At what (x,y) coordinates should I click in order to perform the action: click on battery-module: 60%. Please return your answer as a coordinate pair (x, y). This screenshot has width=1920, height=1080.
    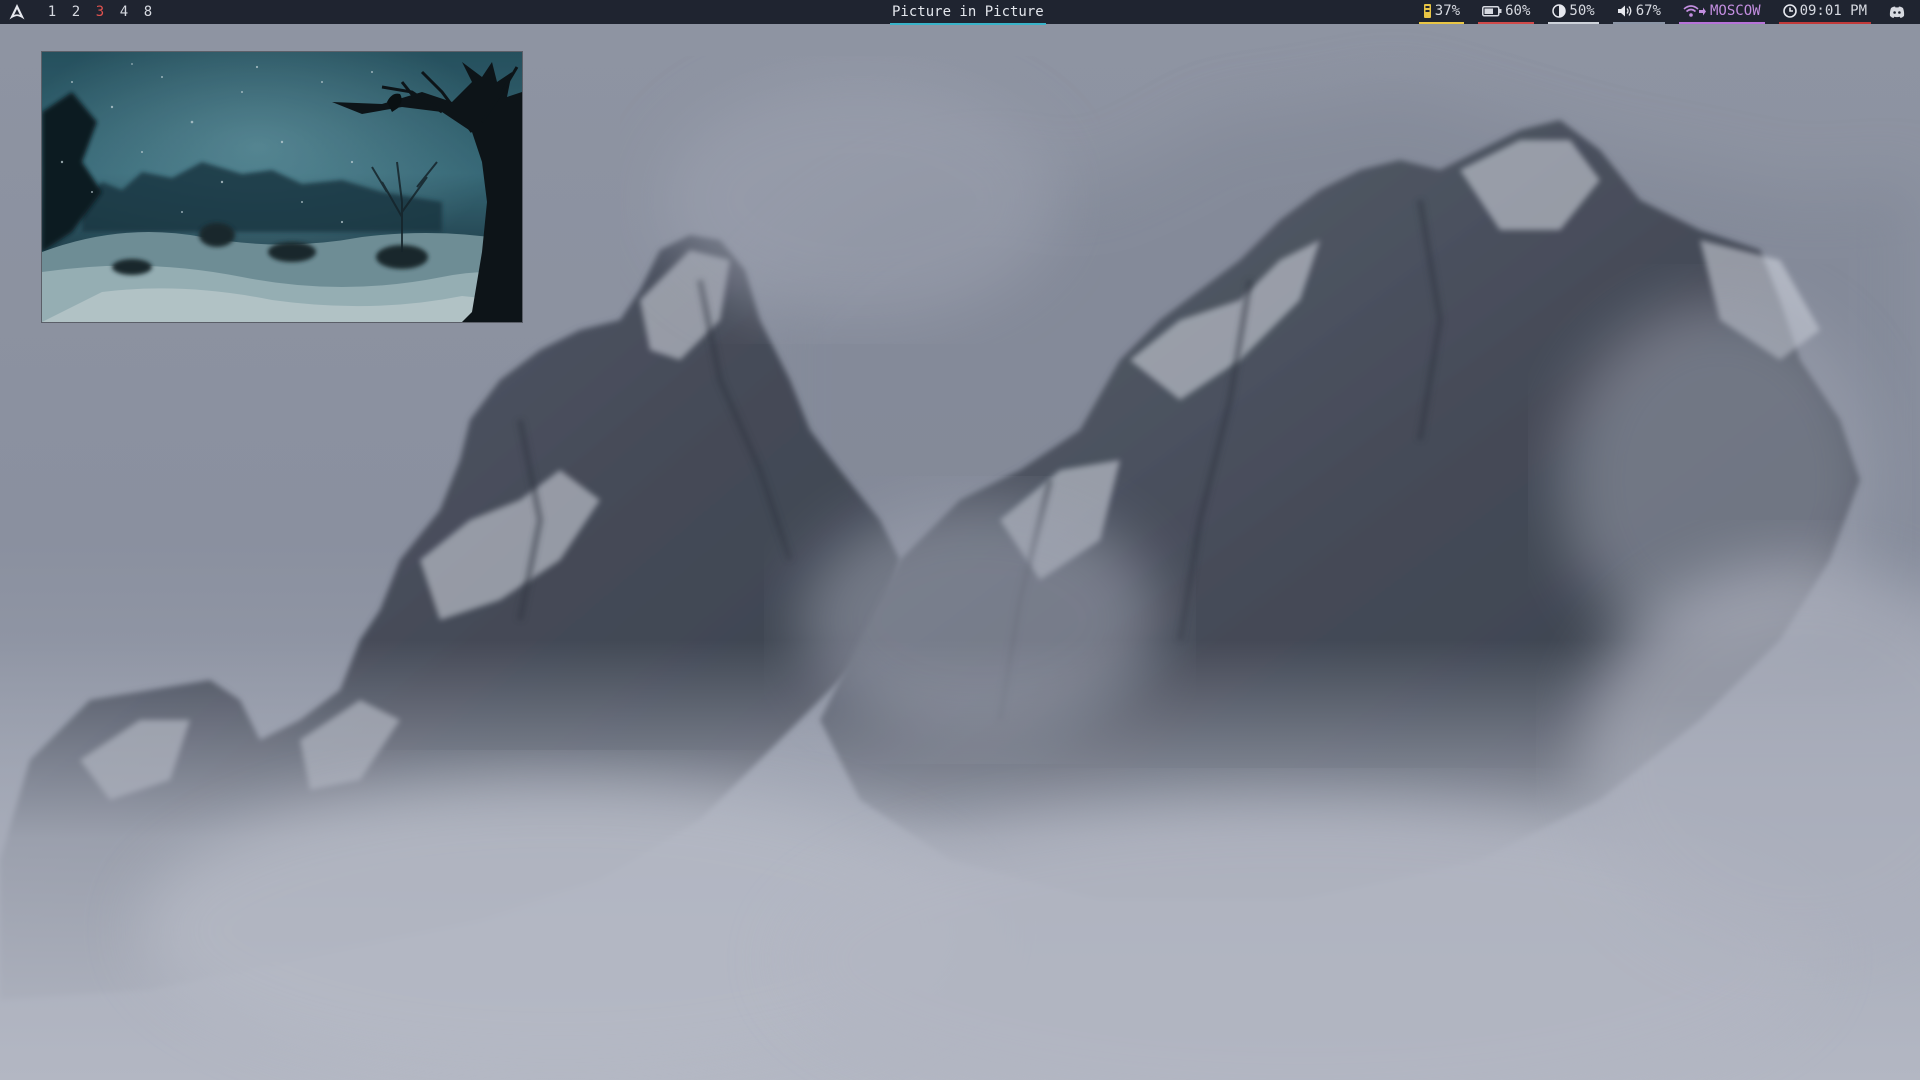
    Looking at the image, I should click on (1506, 12).